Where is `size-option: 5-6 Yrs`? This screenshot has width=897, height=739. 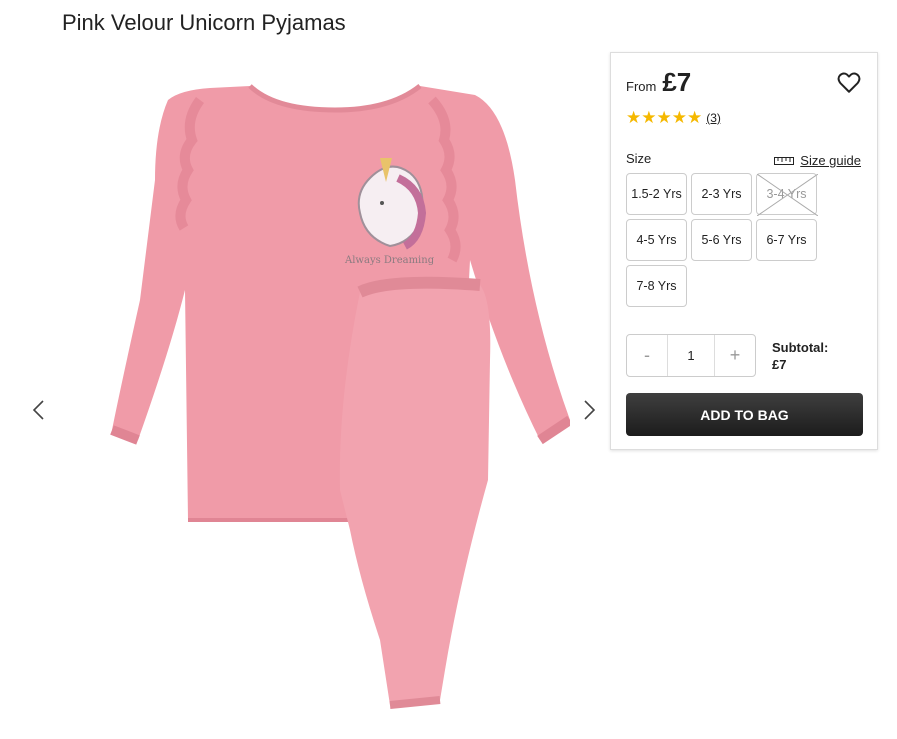
size-option: 5-6 Yrs is located at coordinates (721, 240).